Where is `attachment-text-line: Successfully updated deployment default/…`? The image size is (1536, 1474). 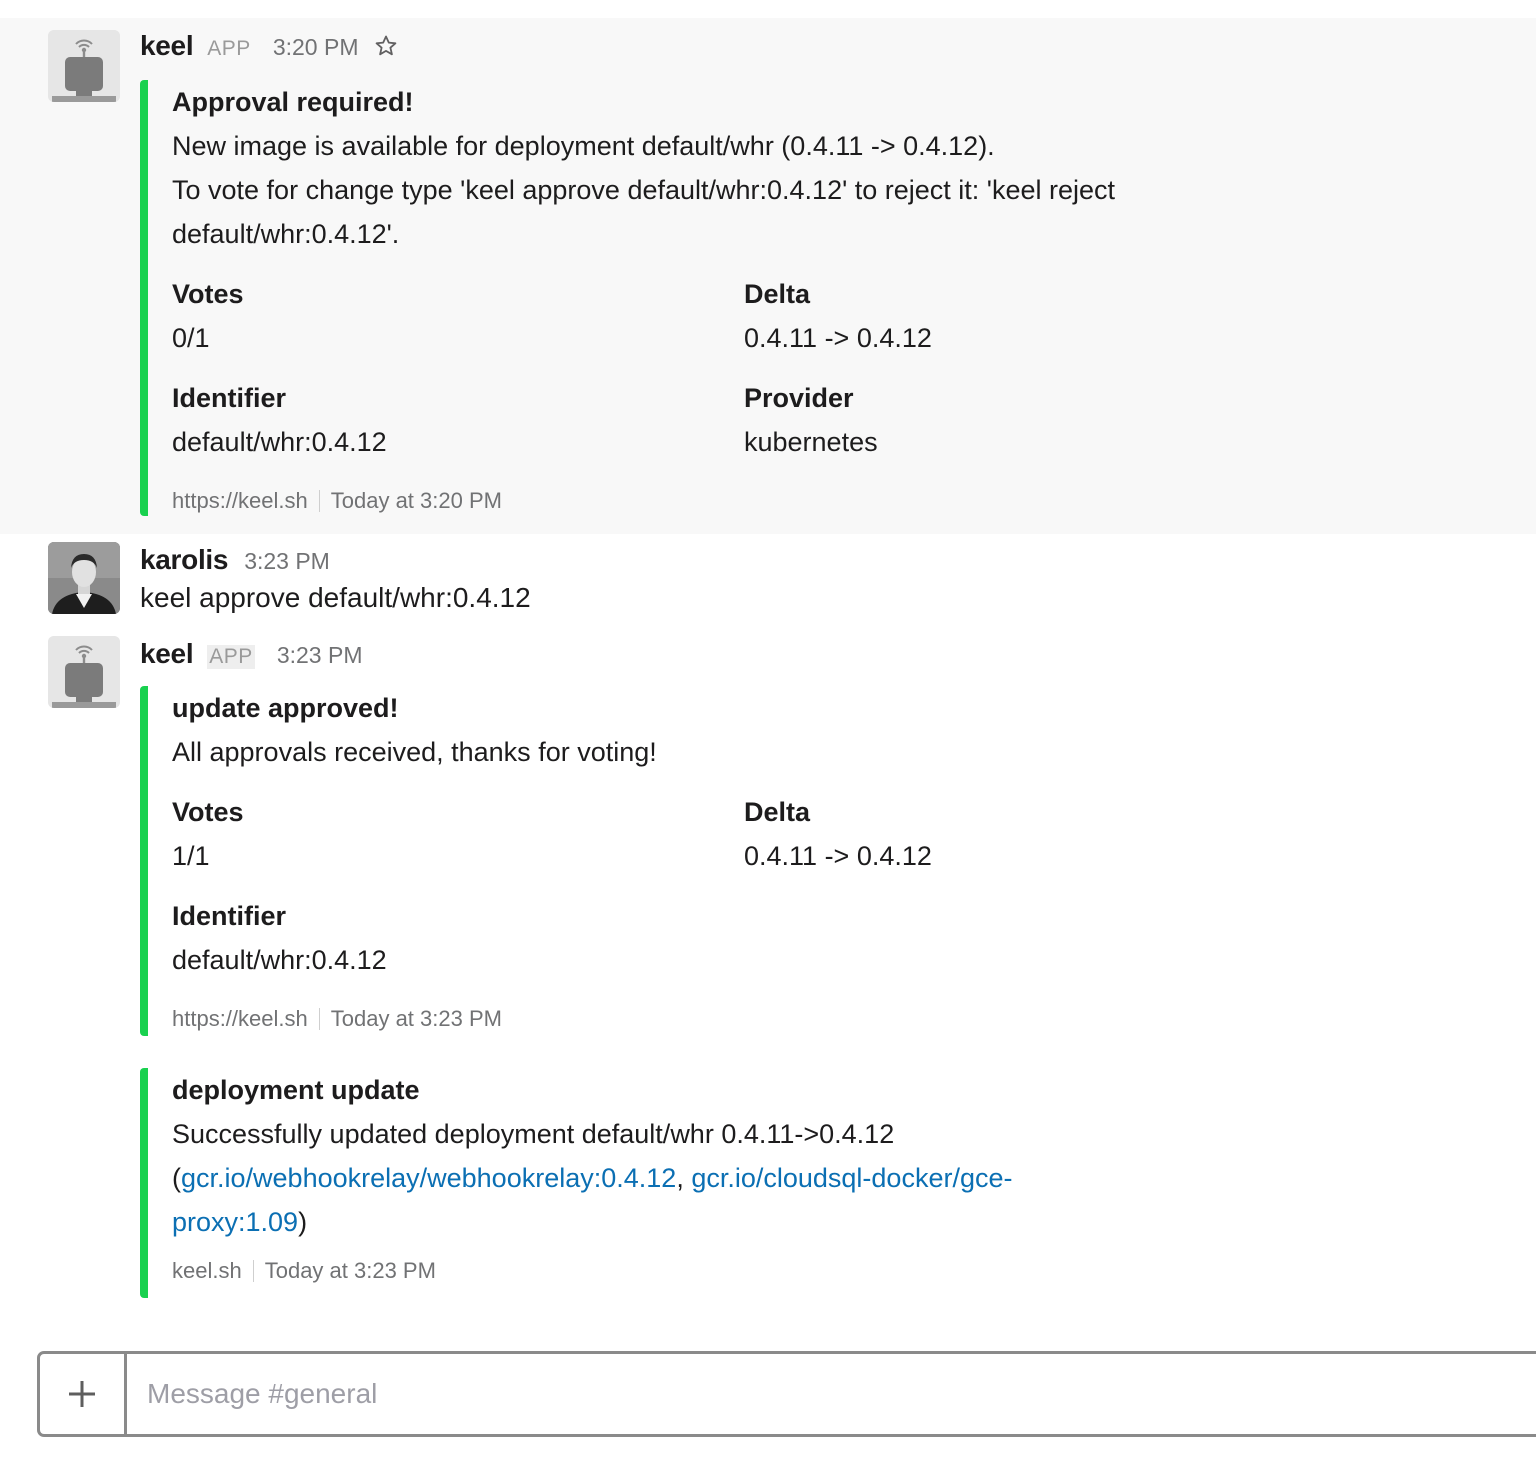
attachment-text-line: Successfully updated deployment default/… is located at coordinates (533, 1134).